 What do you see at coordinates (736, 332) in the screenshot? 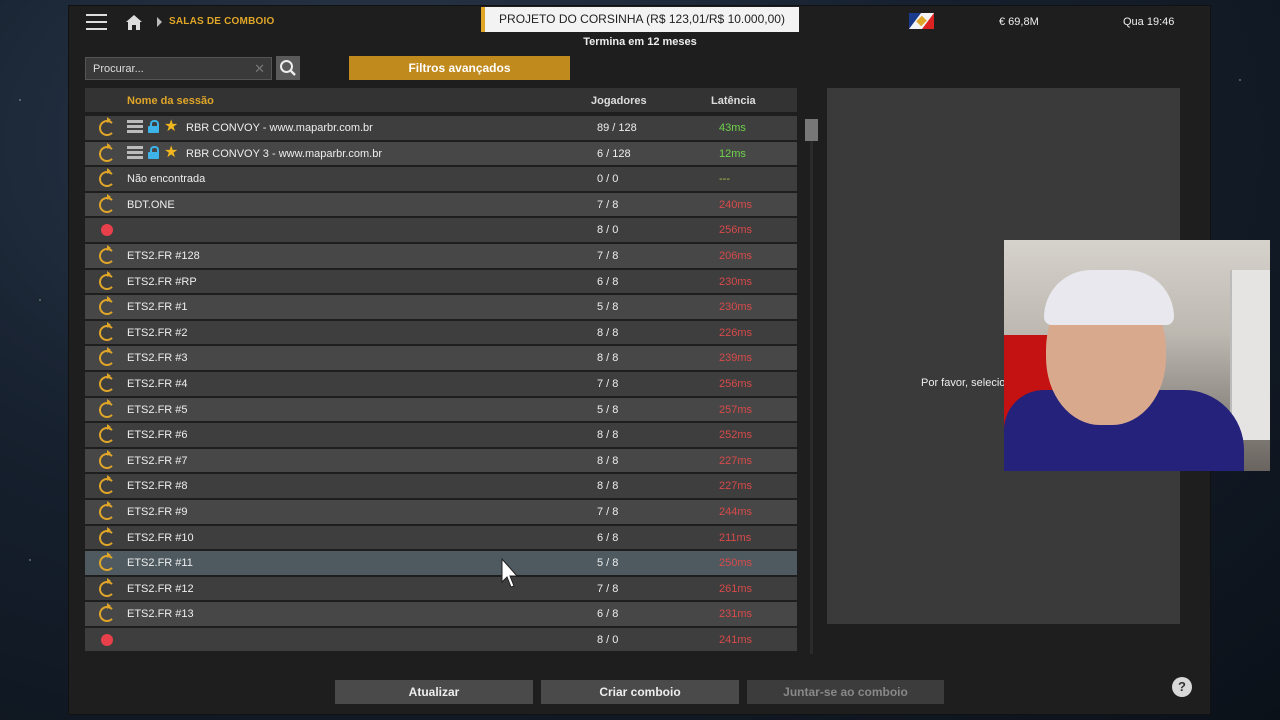
I see `session-latency: 226ms` at bounding box center [736, 332].